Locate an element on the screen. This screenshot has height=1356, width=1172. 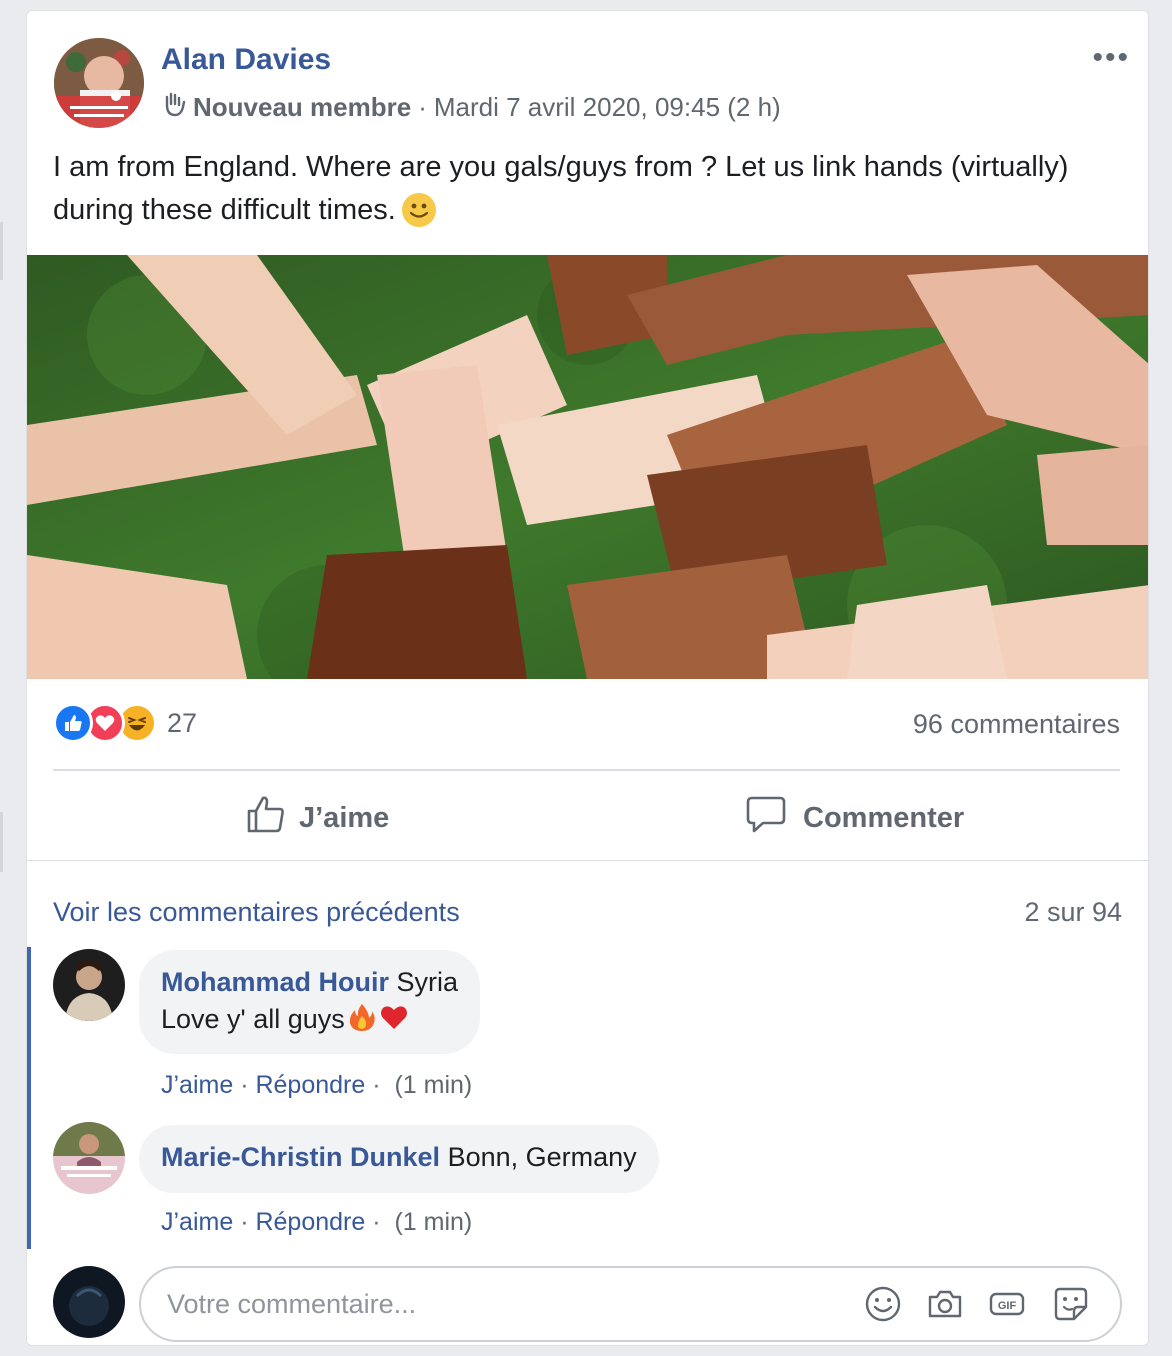
comment-button-label: Commenter is located at coordinates (884, 817).